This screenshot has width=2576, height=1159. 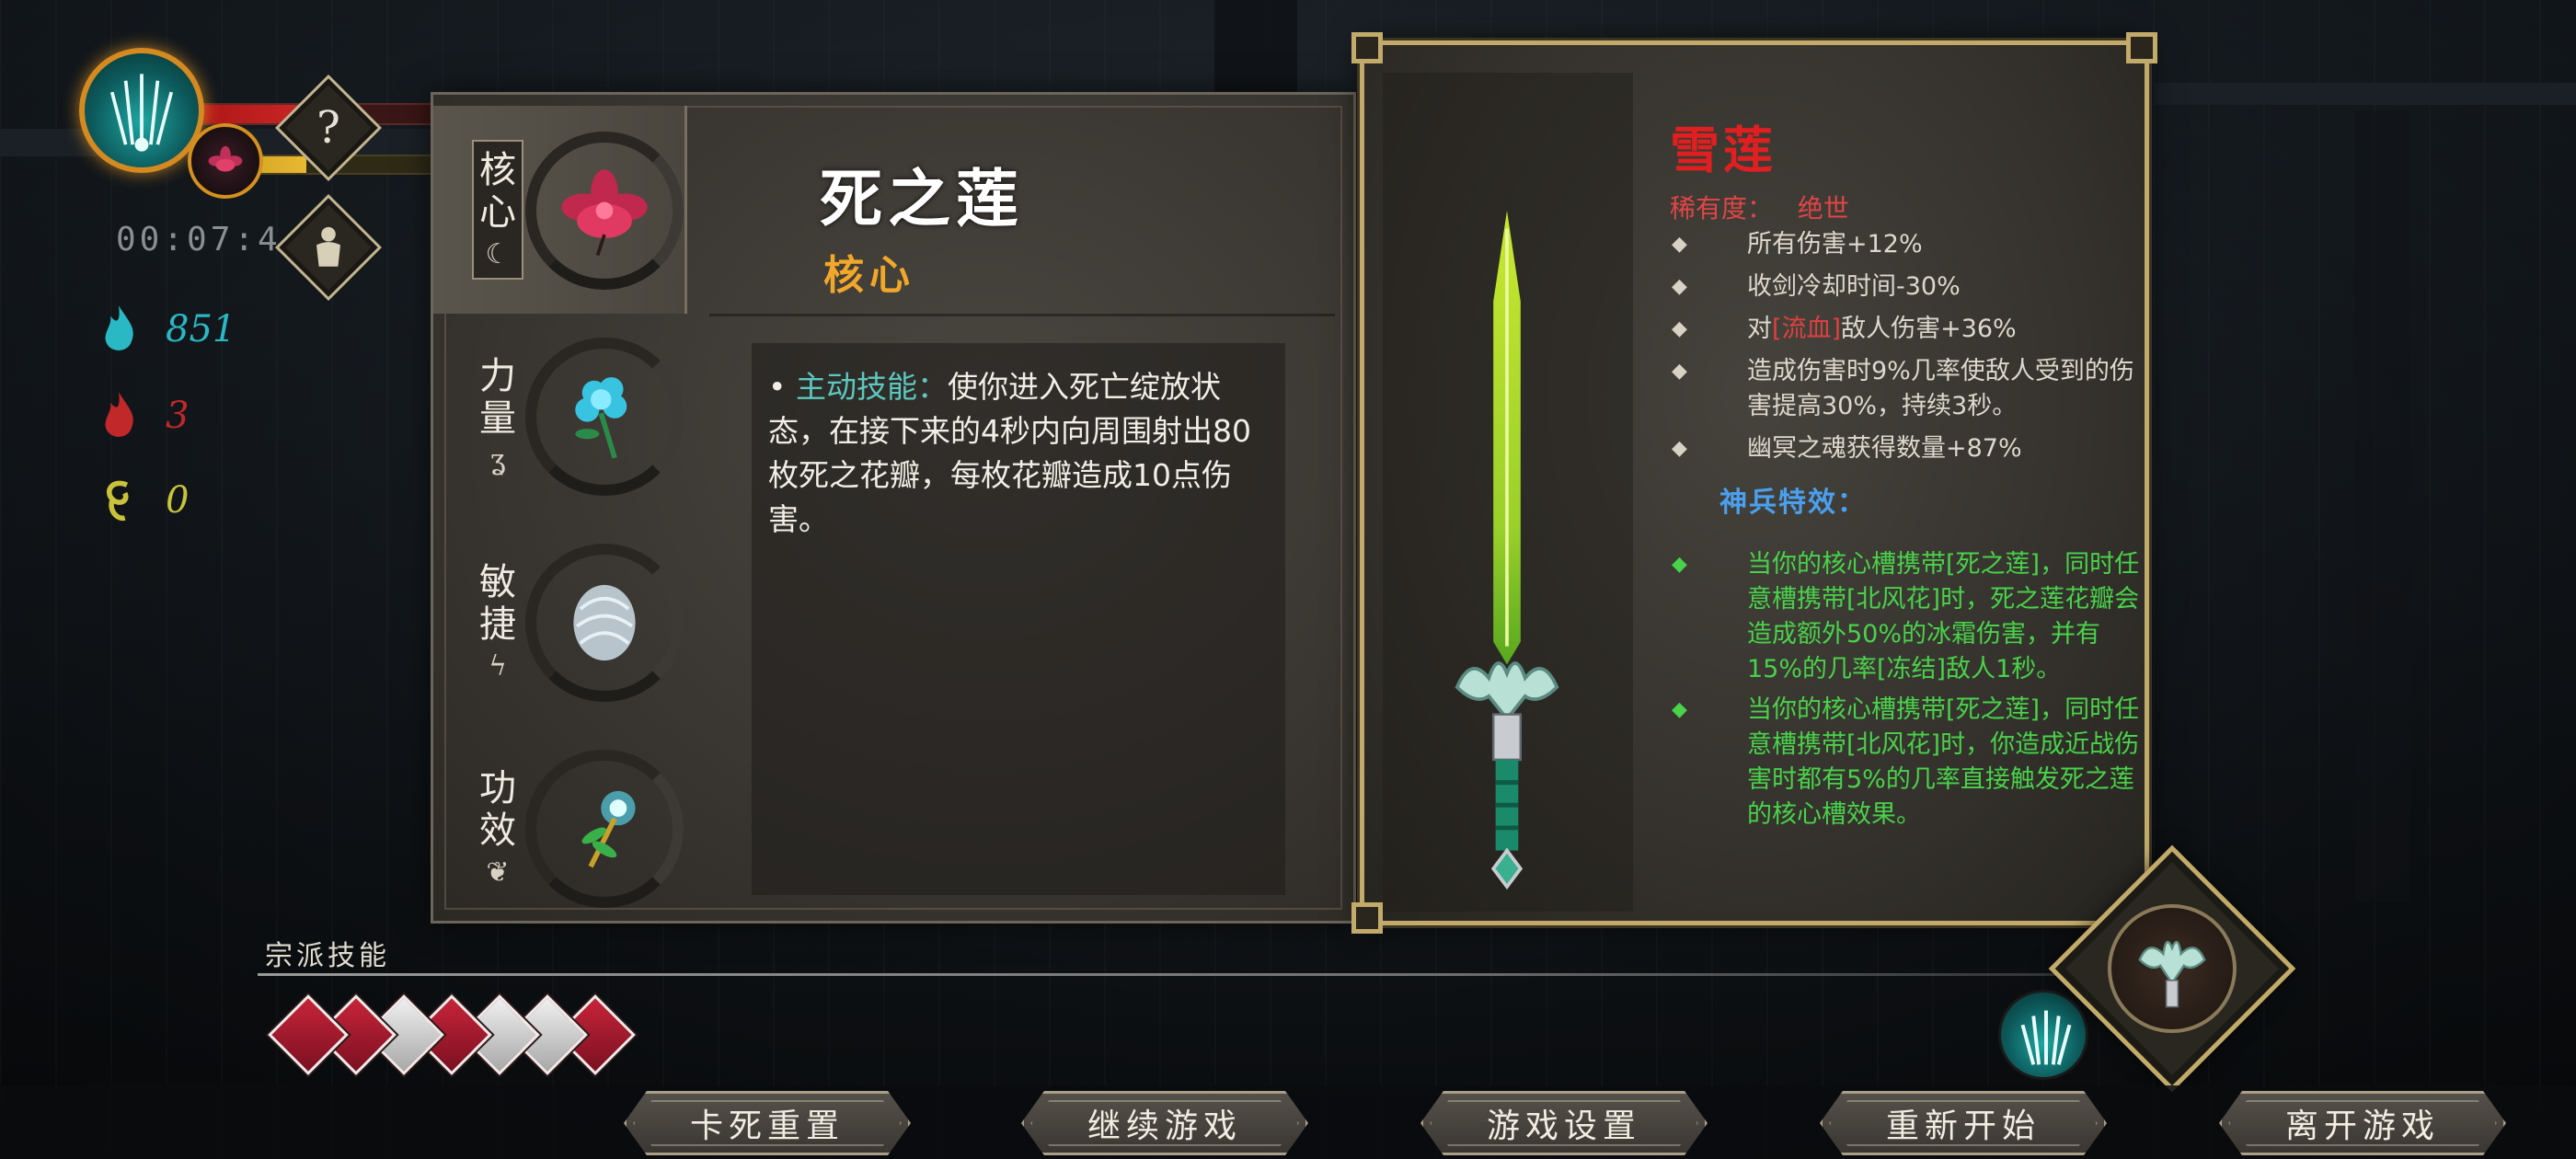 What do you see at coordinates (328, 128) in the screenshot?
I see `question-icon: ?` at bounding box center [328, 128].